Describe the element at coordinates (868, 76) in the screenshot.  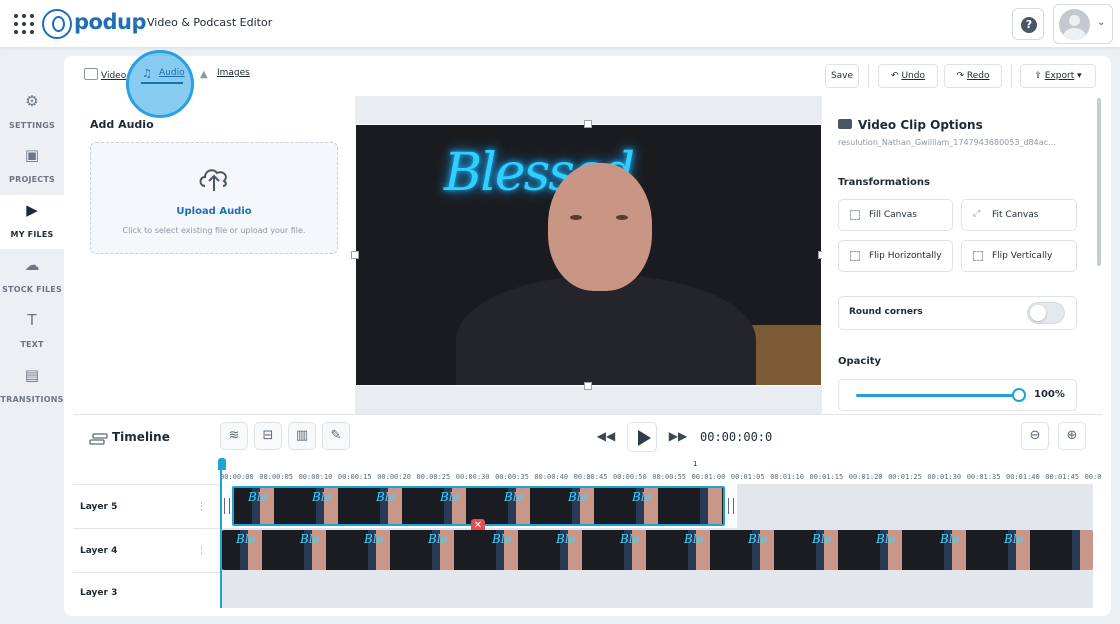
I see `toolbar-divider` at that location.